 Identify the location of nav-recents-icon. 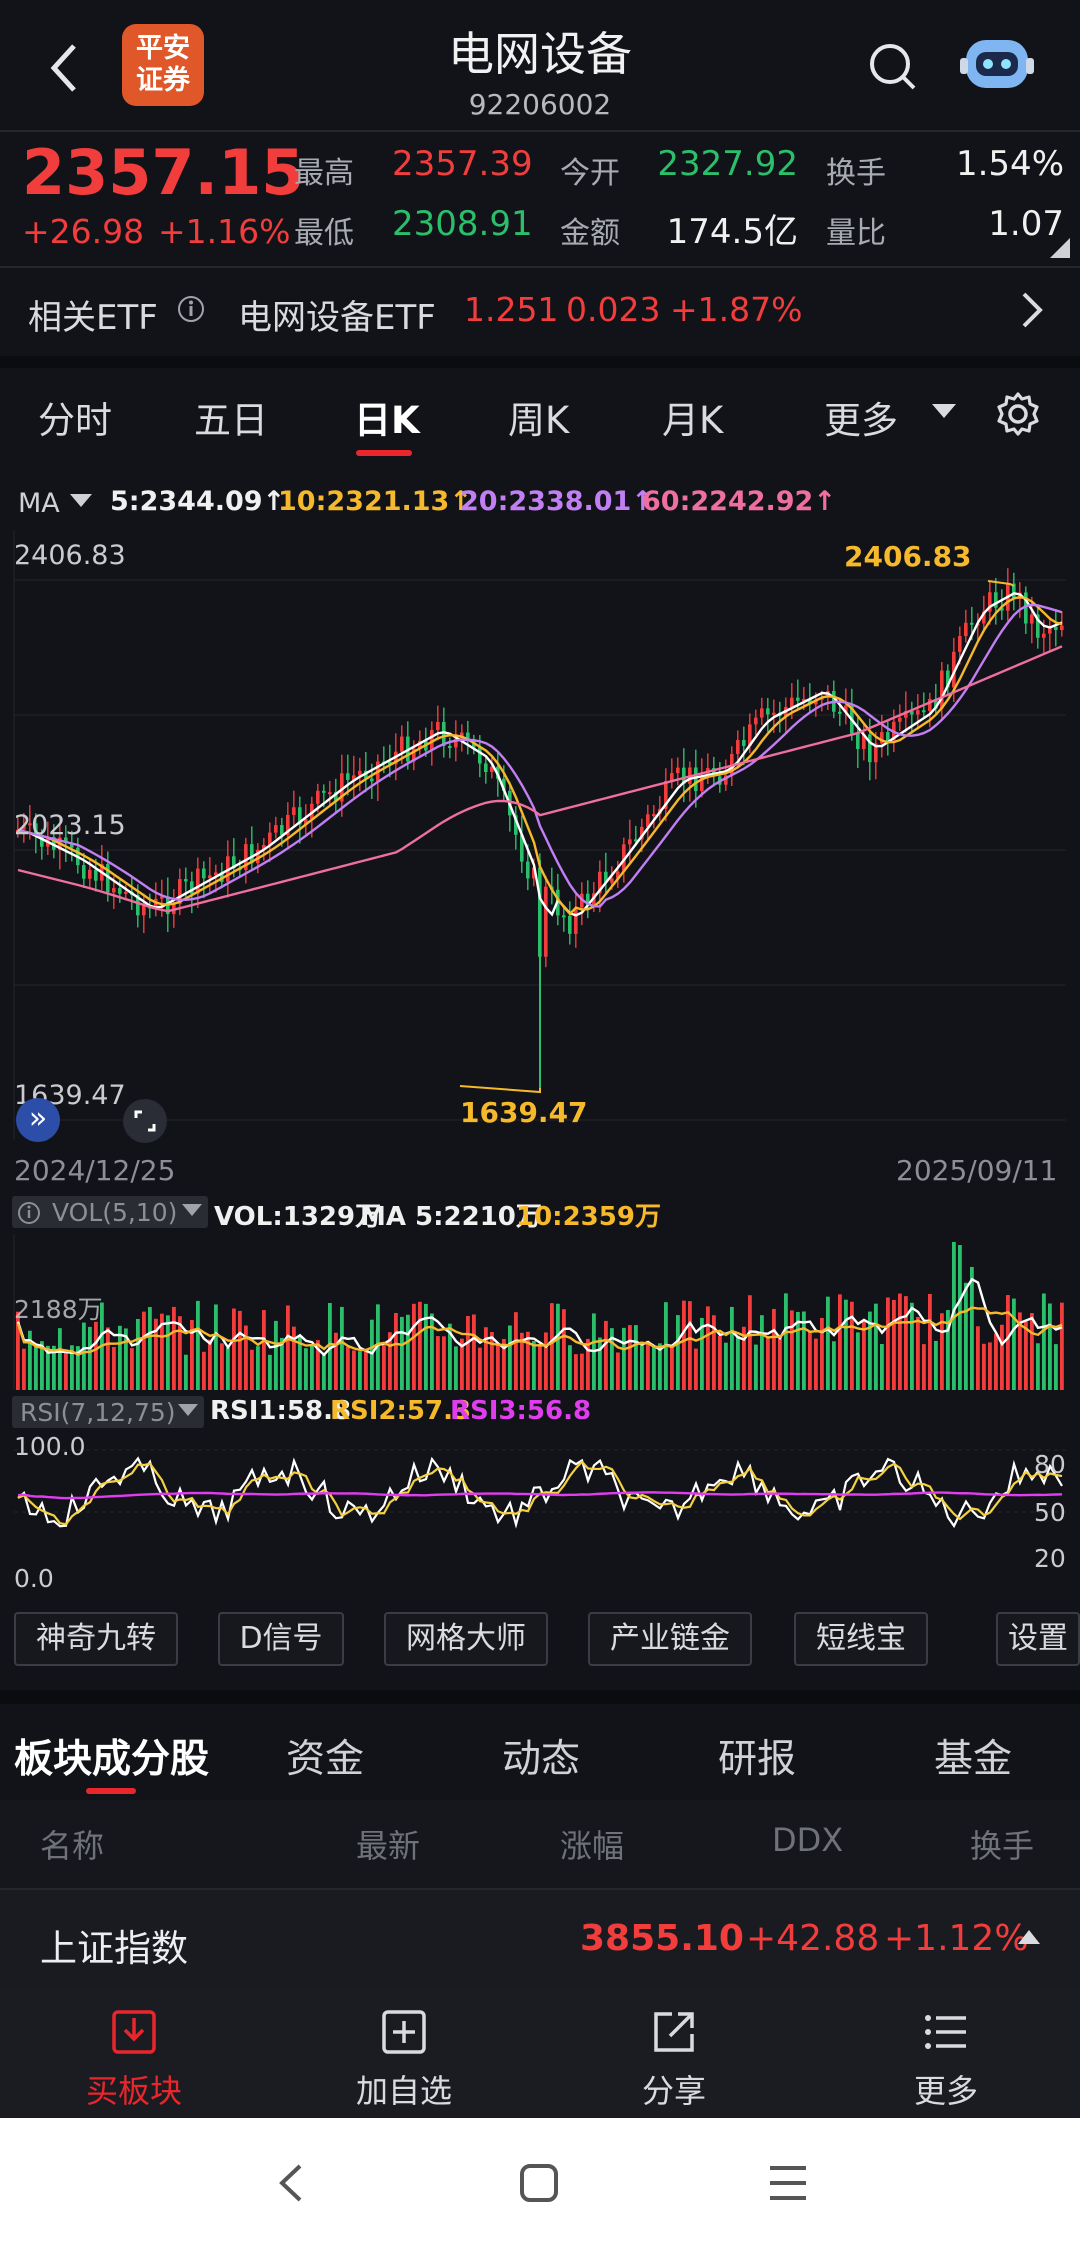
(788, 2183).